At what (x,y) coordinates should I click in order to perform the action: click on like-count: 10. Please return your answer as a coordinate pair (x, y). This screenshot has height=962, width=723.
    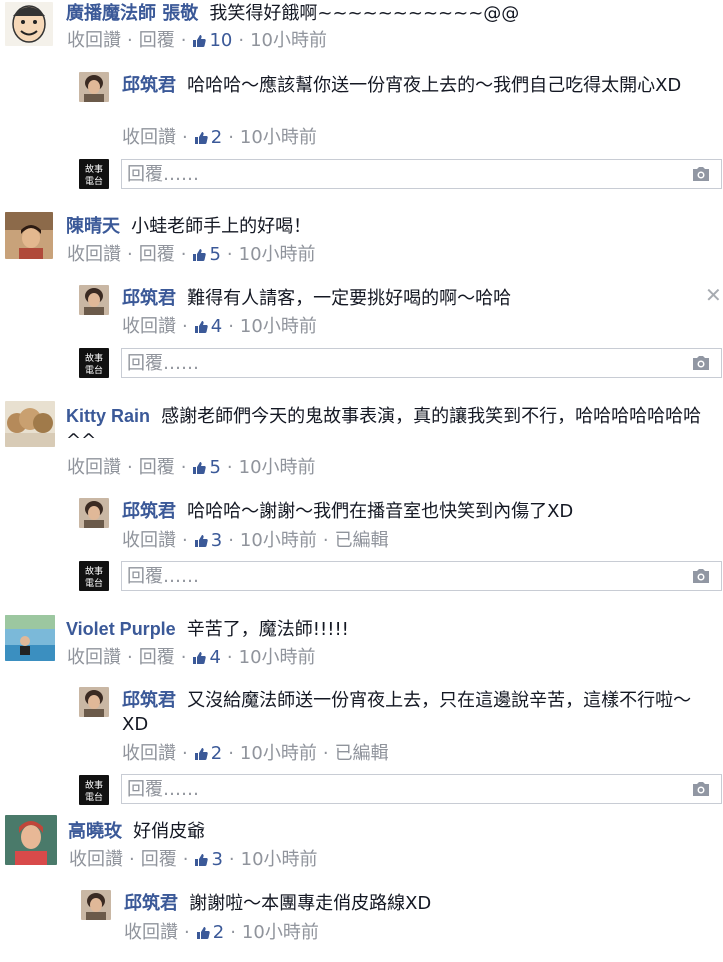
    Looking at the image, I should click on (212, 41).